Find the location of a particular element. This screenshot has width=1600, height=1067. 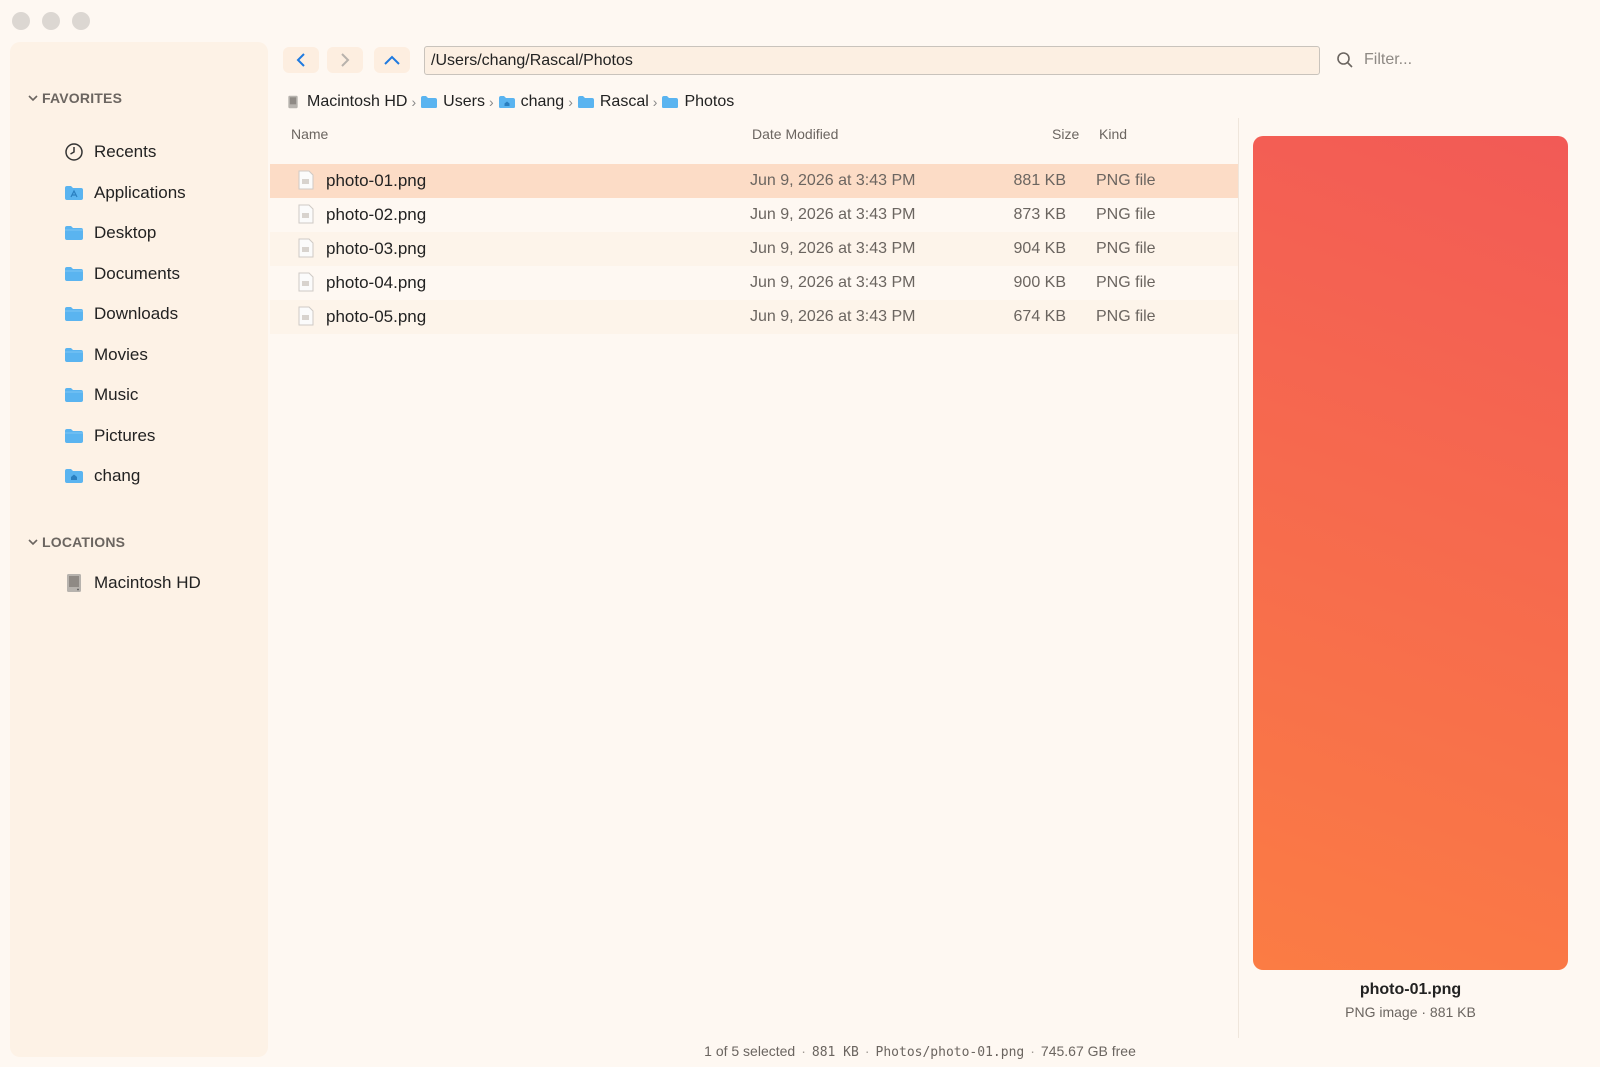

file-size: 674 KB is located at coordinates (1039, 316).